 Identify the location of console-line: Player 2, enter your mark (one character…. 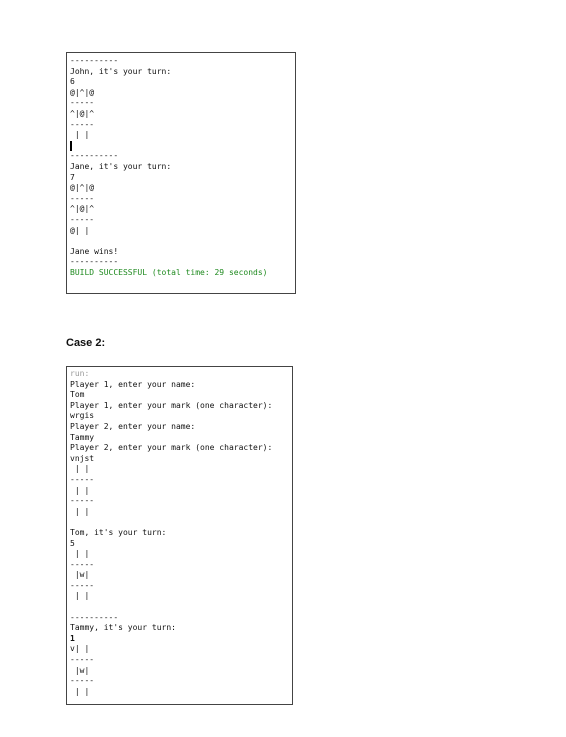
(171, 448).